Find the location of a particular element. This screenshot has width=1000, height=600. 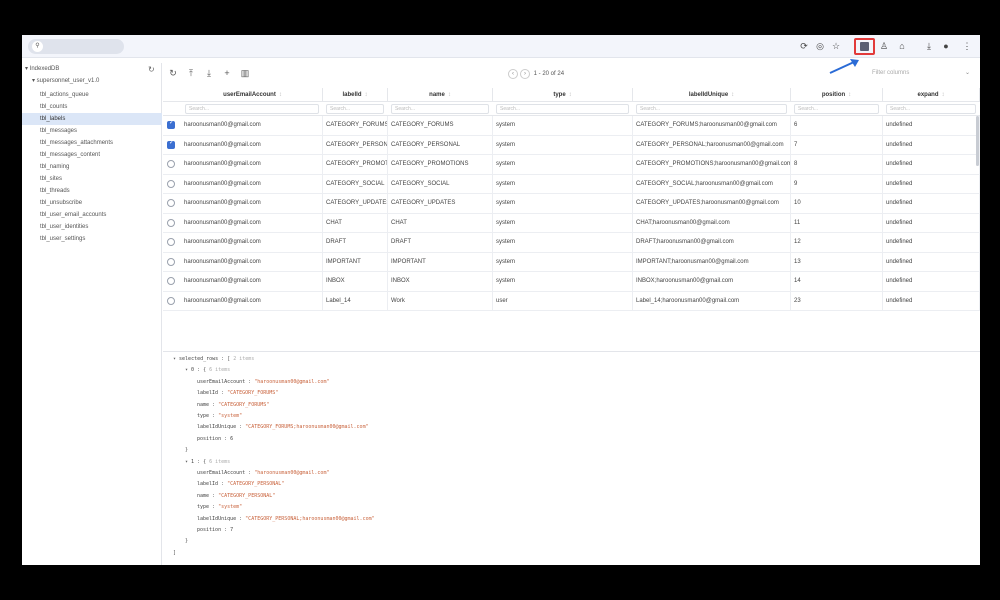

table-cell: 6 is located at coordinates (837, 126).